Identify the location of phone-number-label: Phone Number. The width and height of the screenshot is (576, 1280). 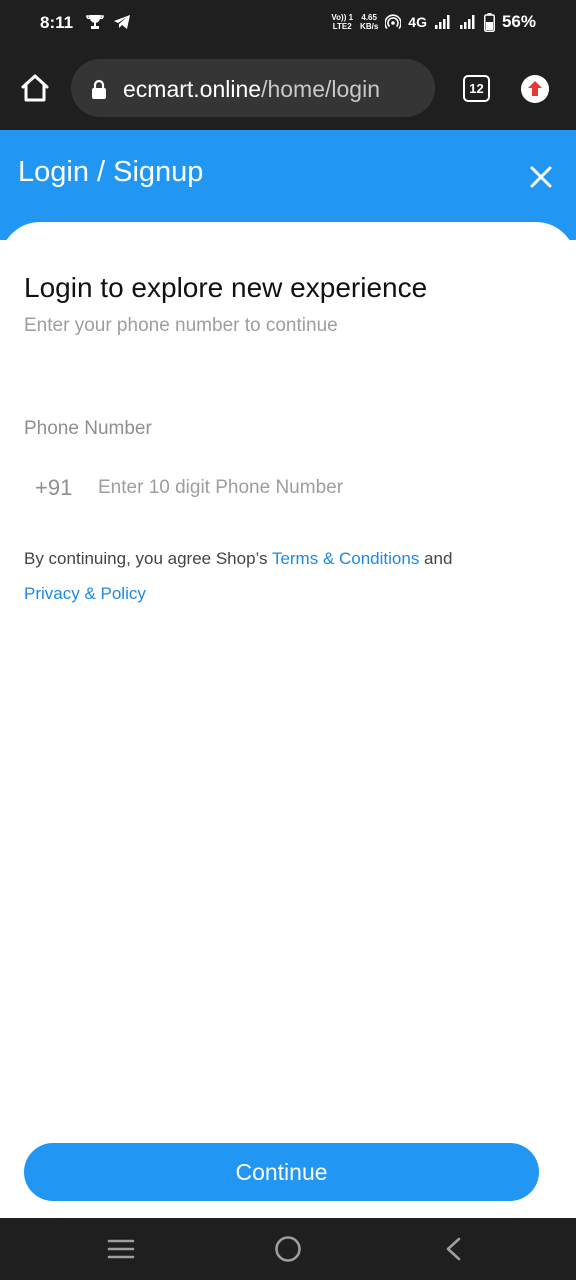
(88, 428).